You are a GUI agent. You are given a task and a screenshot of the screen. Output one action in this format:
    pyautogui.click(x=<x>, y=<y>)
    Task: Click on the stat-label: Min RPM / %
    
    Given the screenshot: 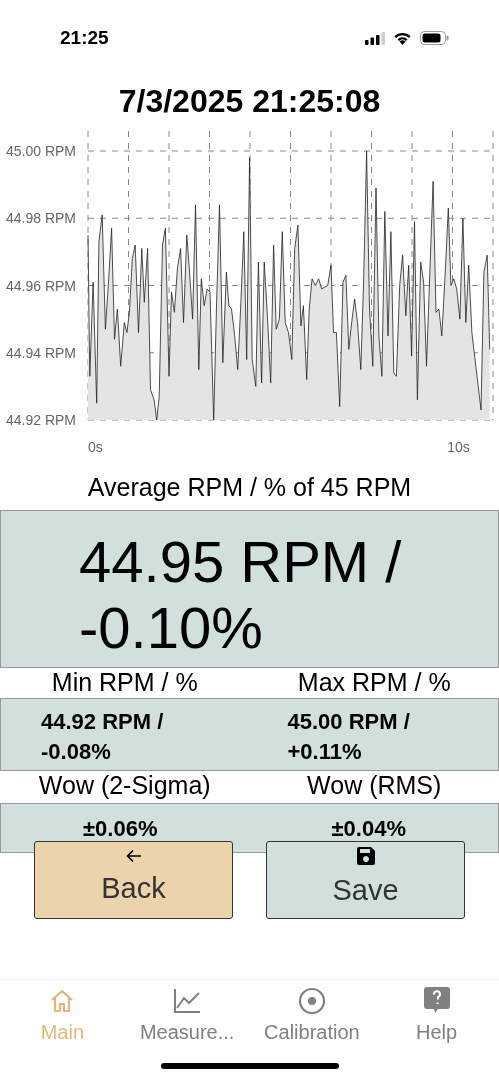 What is the action you would take?
    pyautogui.click(x=124, y=682)
    